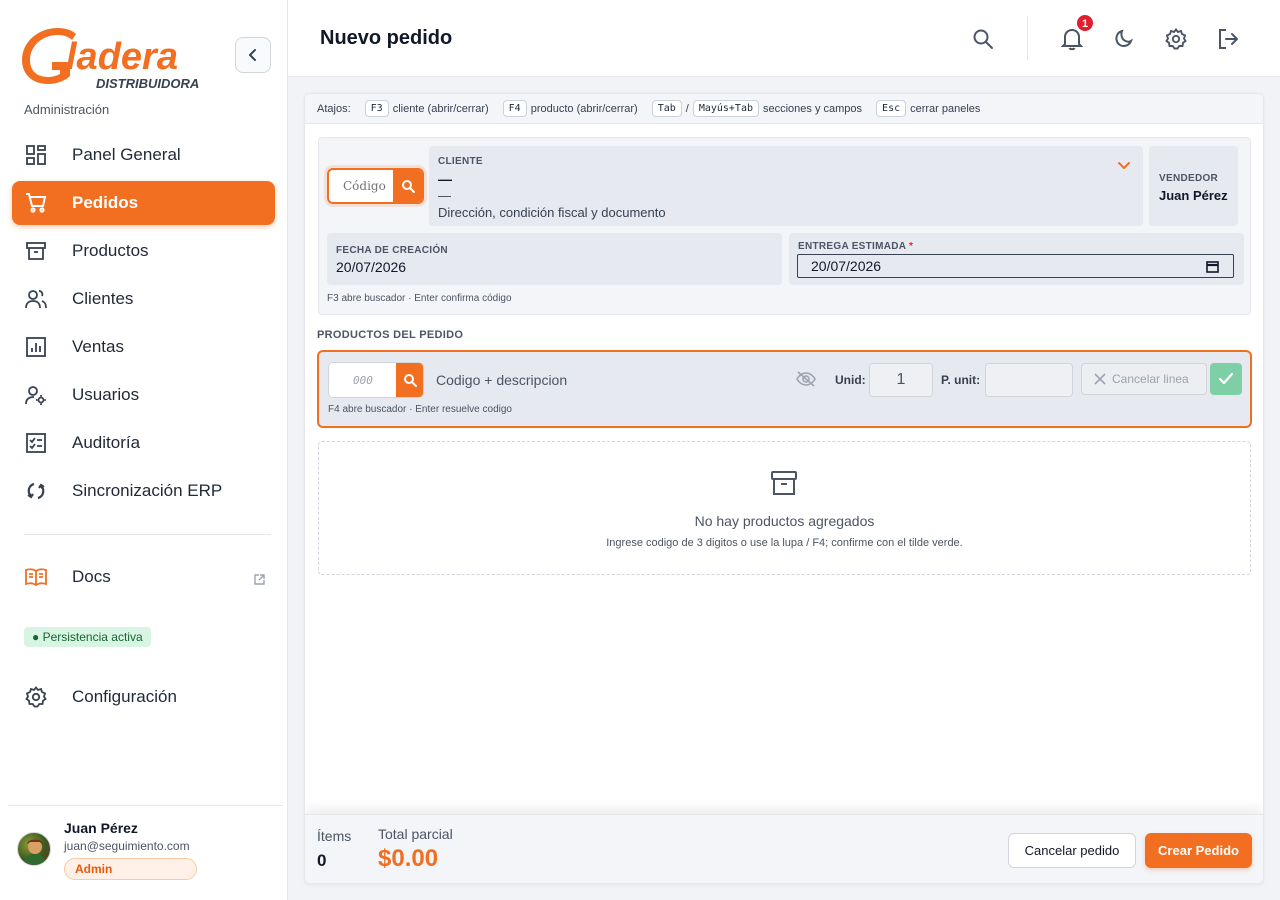  I want to click on sync-icon, so click(36, 491).